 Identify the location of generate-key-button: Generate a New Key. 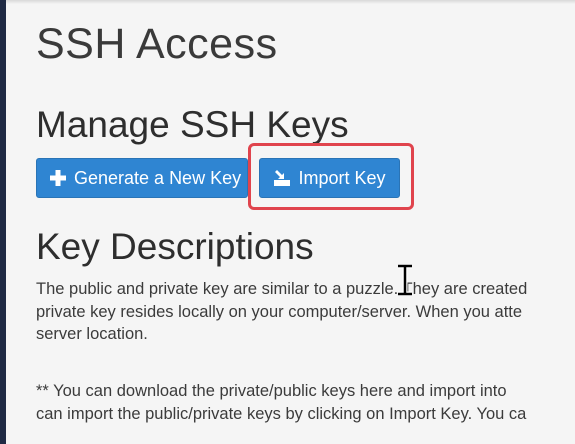
(142, 178).